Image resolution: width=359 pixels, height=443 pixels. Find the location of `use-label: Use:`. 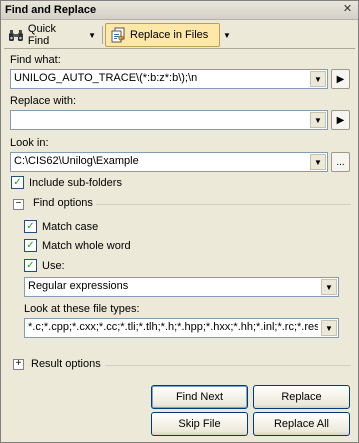

use-label: Use: is located at coordinates (53, 265).